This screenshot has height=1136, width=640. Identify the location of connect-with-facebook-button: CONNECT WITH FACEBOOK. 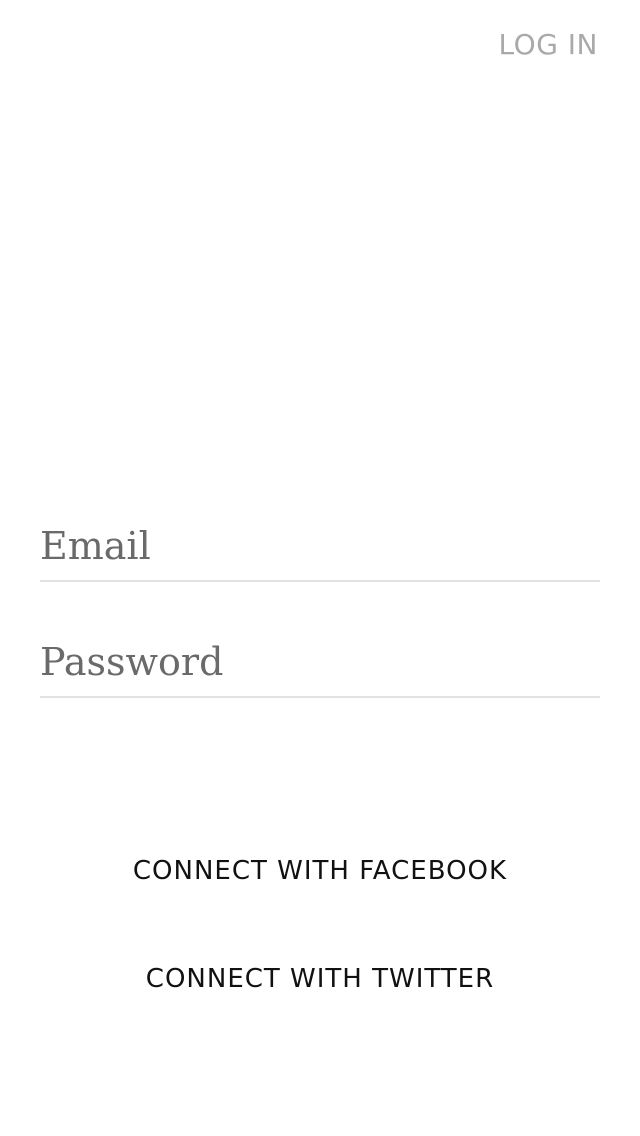
(320, 871).